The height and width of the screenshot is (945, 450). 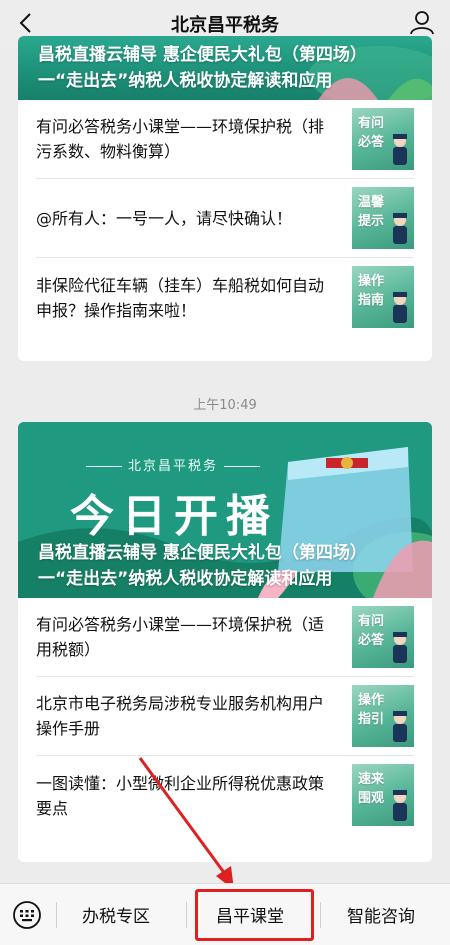 I want to click on thumbnail-label: 操作指南, so click(x=370, y=291).